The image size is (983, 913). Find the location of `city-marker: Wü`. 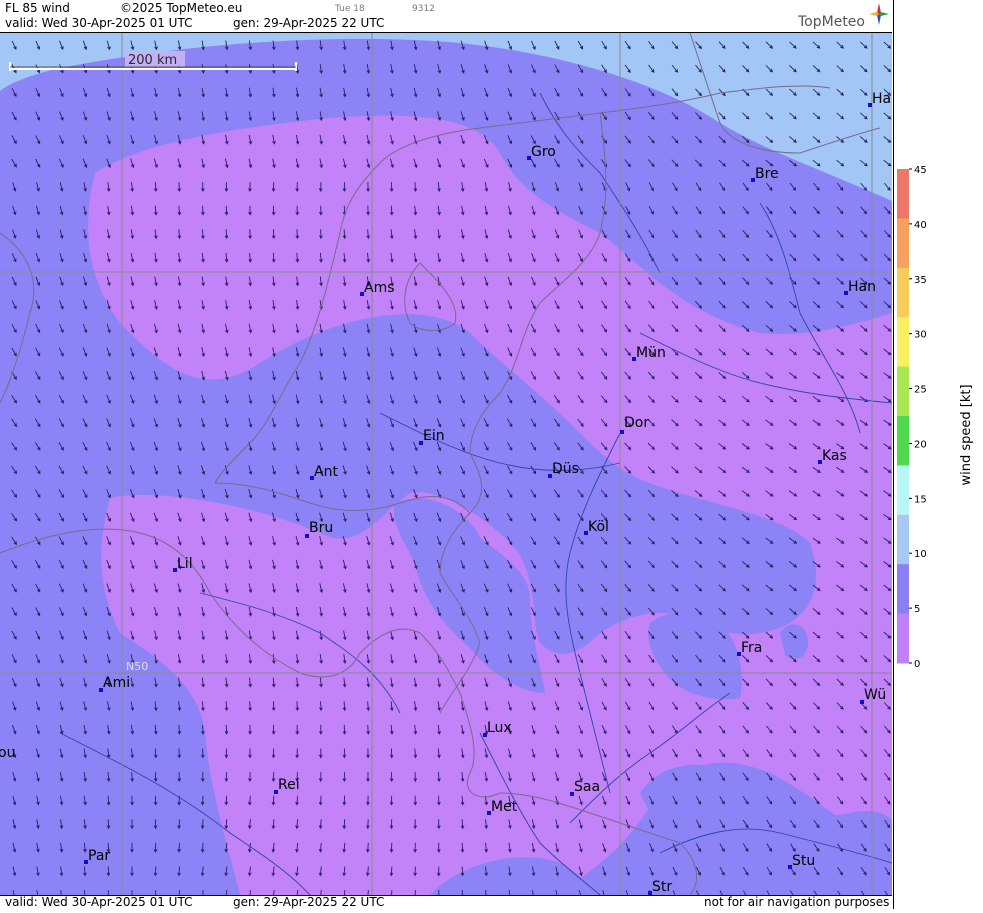

city-marker: Wü is located at coordinates (873, 695).